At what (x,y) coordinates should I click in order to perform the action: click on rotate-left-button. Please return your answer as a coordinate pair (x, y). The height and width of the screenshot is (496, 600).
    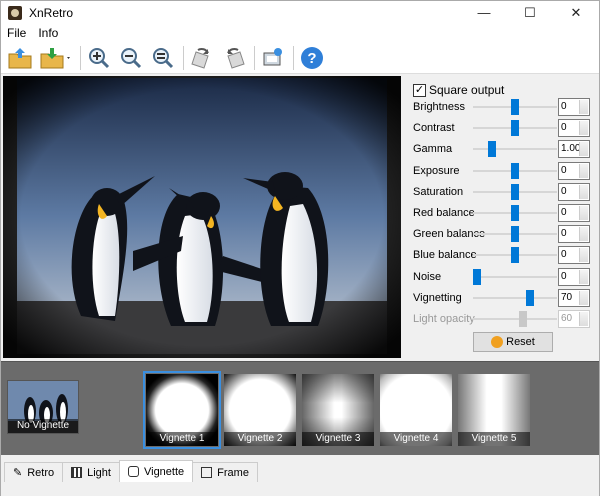
    Looking at the image, I should click on (202, 58).